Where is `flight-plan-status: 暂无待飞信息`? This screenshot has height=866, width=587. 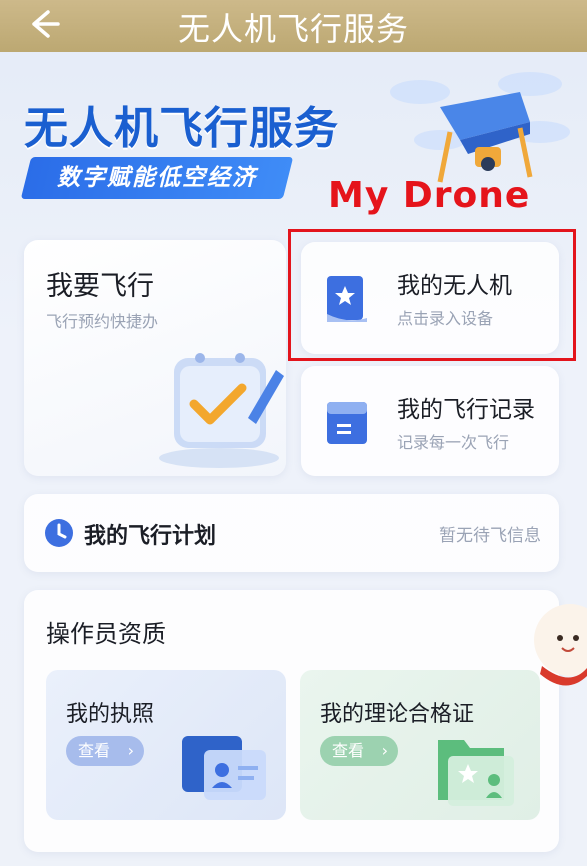
flight-plan-status: 暂无待飞信息 is located at coordinates (490, 536).